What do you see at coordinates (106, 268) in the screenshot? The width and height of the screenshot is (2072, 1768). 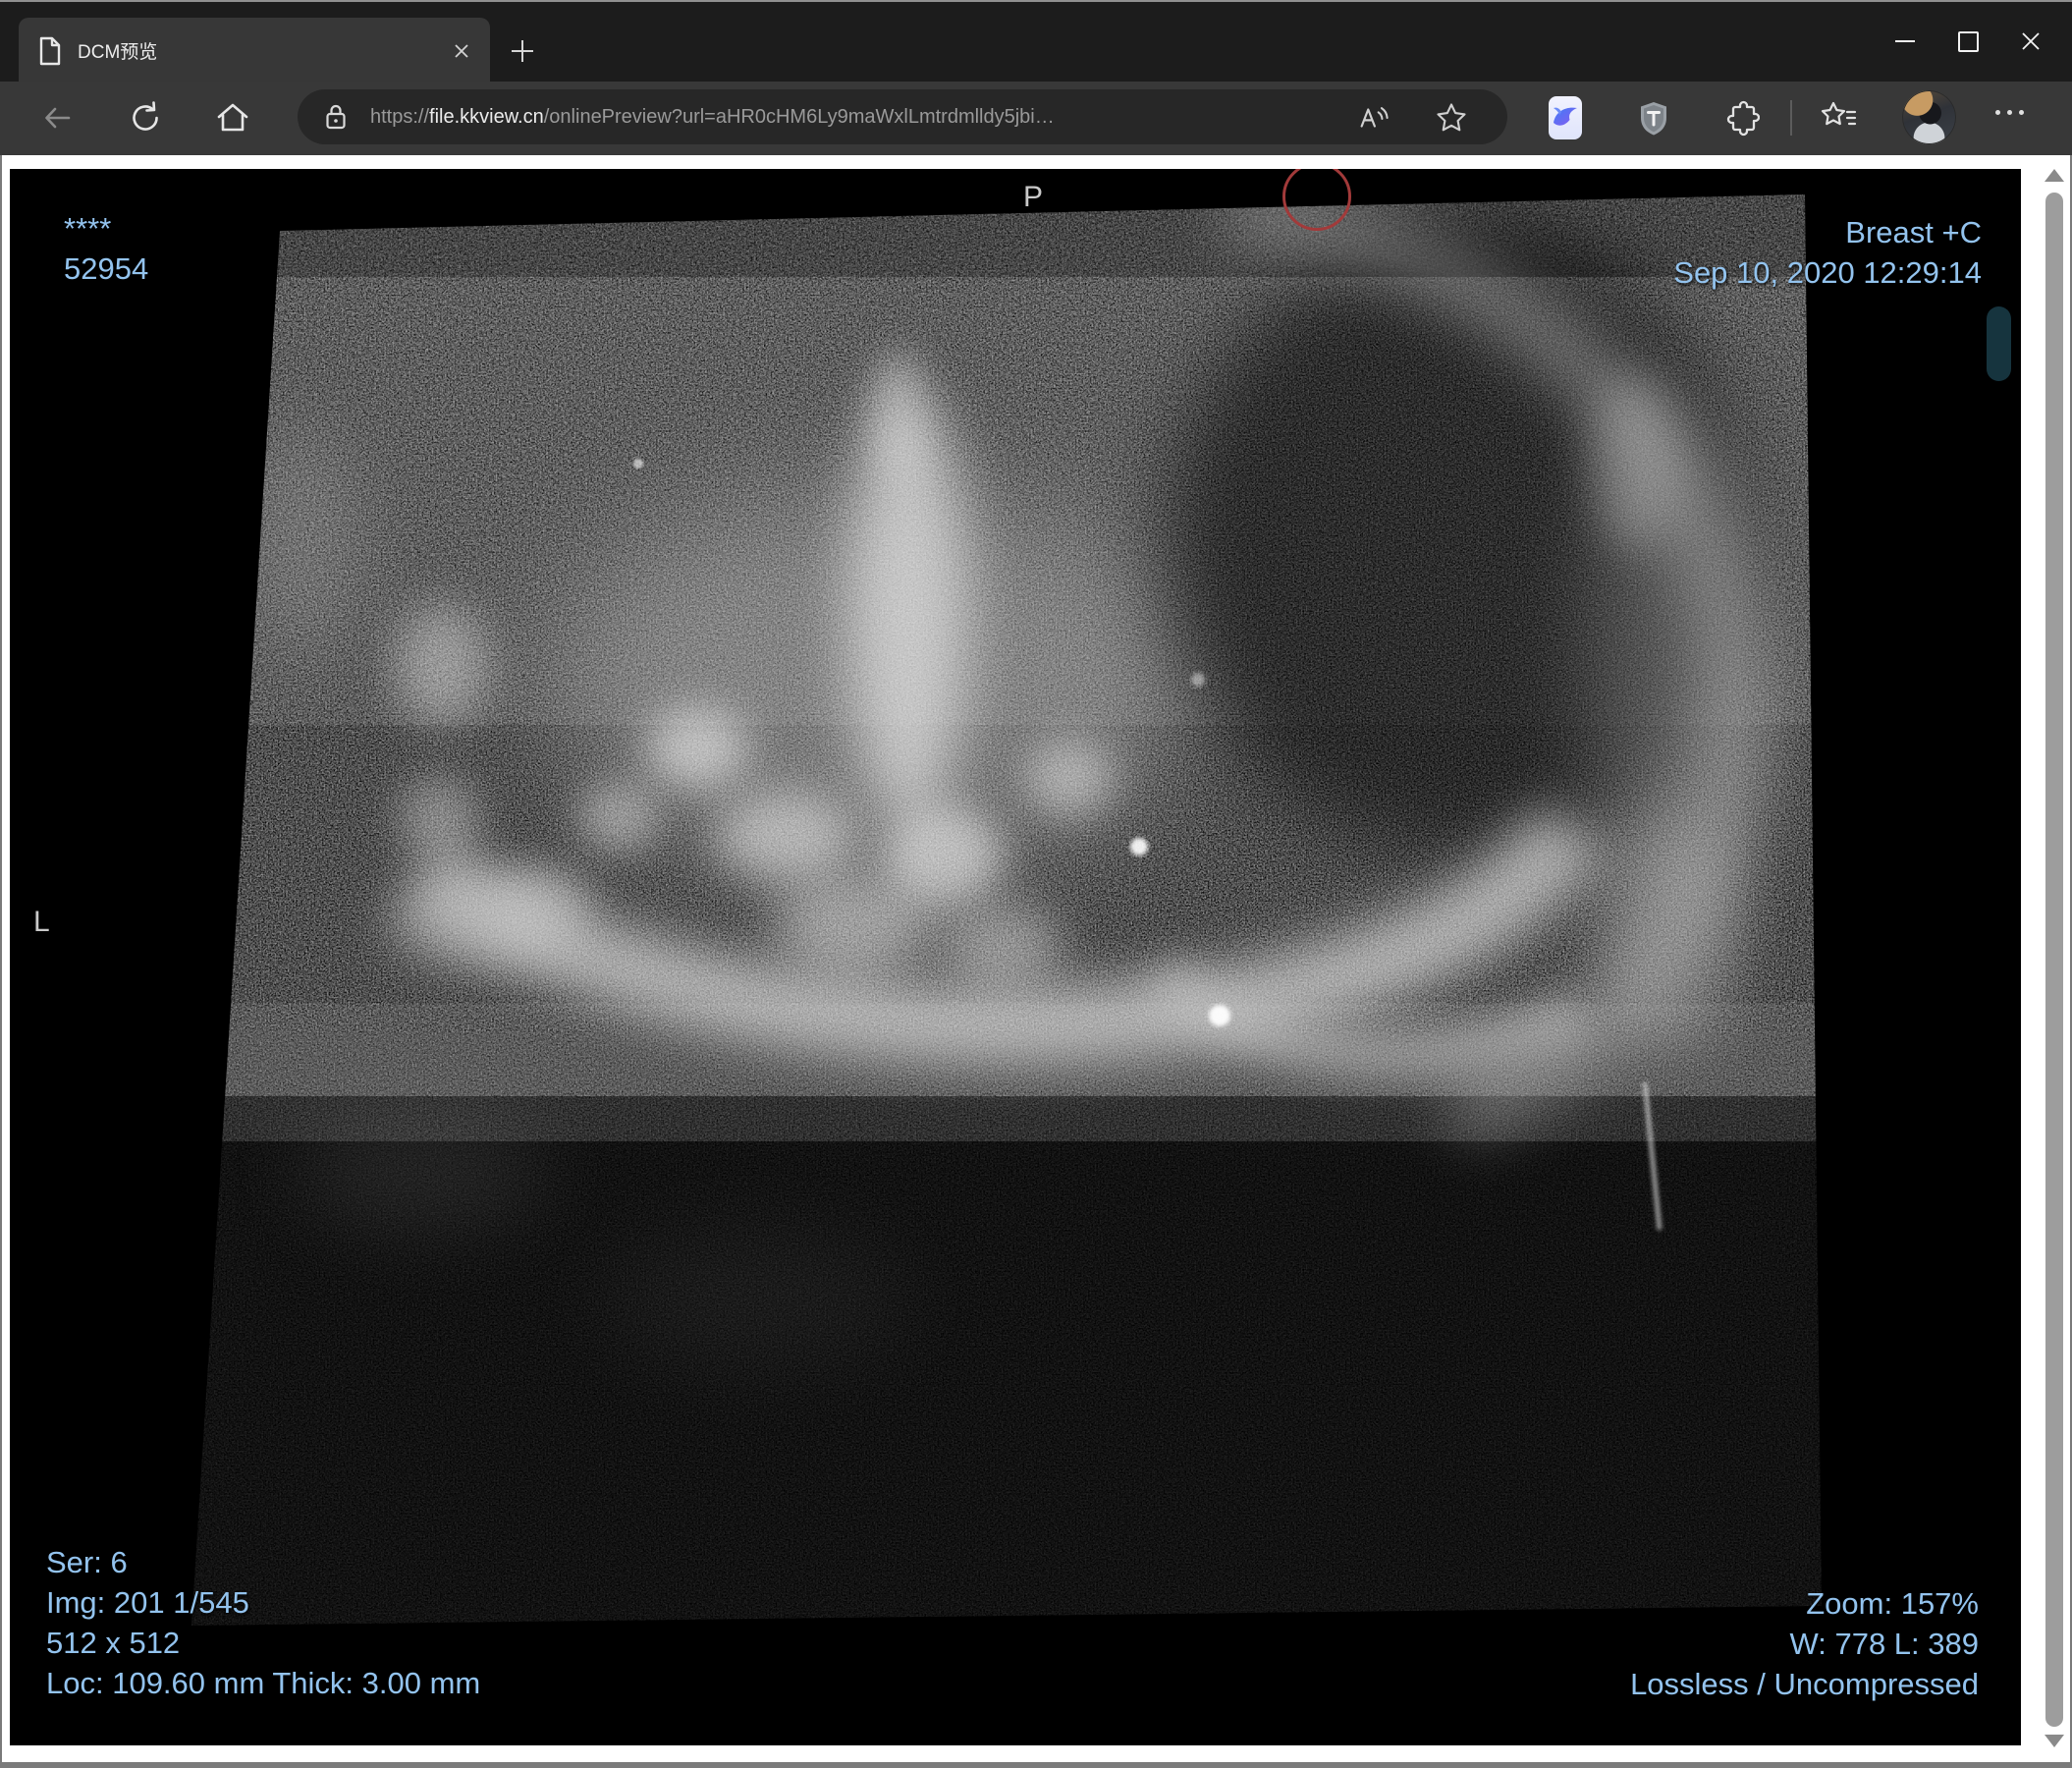 I see `id-number: 52954` at bounding box center [106, 268].